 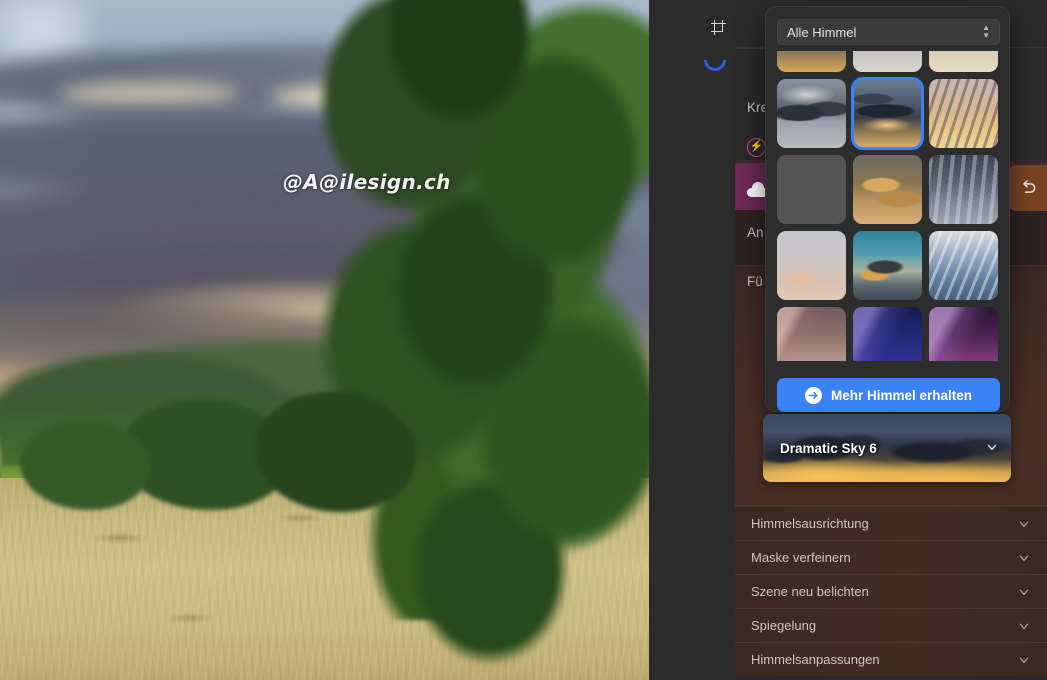 I want to click on bolt-icon, so click(x=756, y=147).